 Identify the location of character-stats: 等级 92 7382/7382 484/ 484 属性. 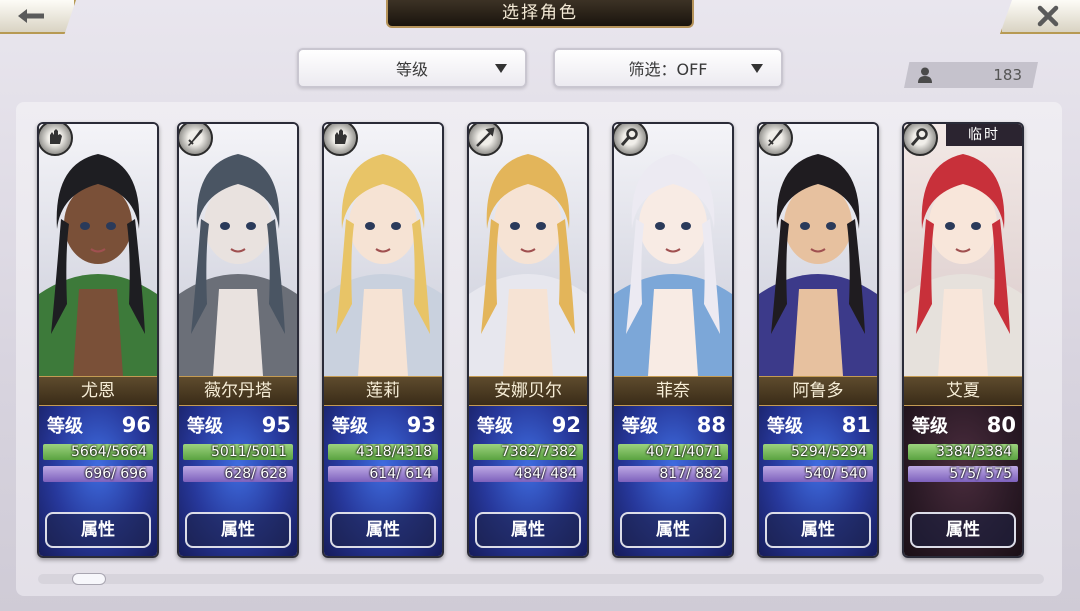
(528, 481).